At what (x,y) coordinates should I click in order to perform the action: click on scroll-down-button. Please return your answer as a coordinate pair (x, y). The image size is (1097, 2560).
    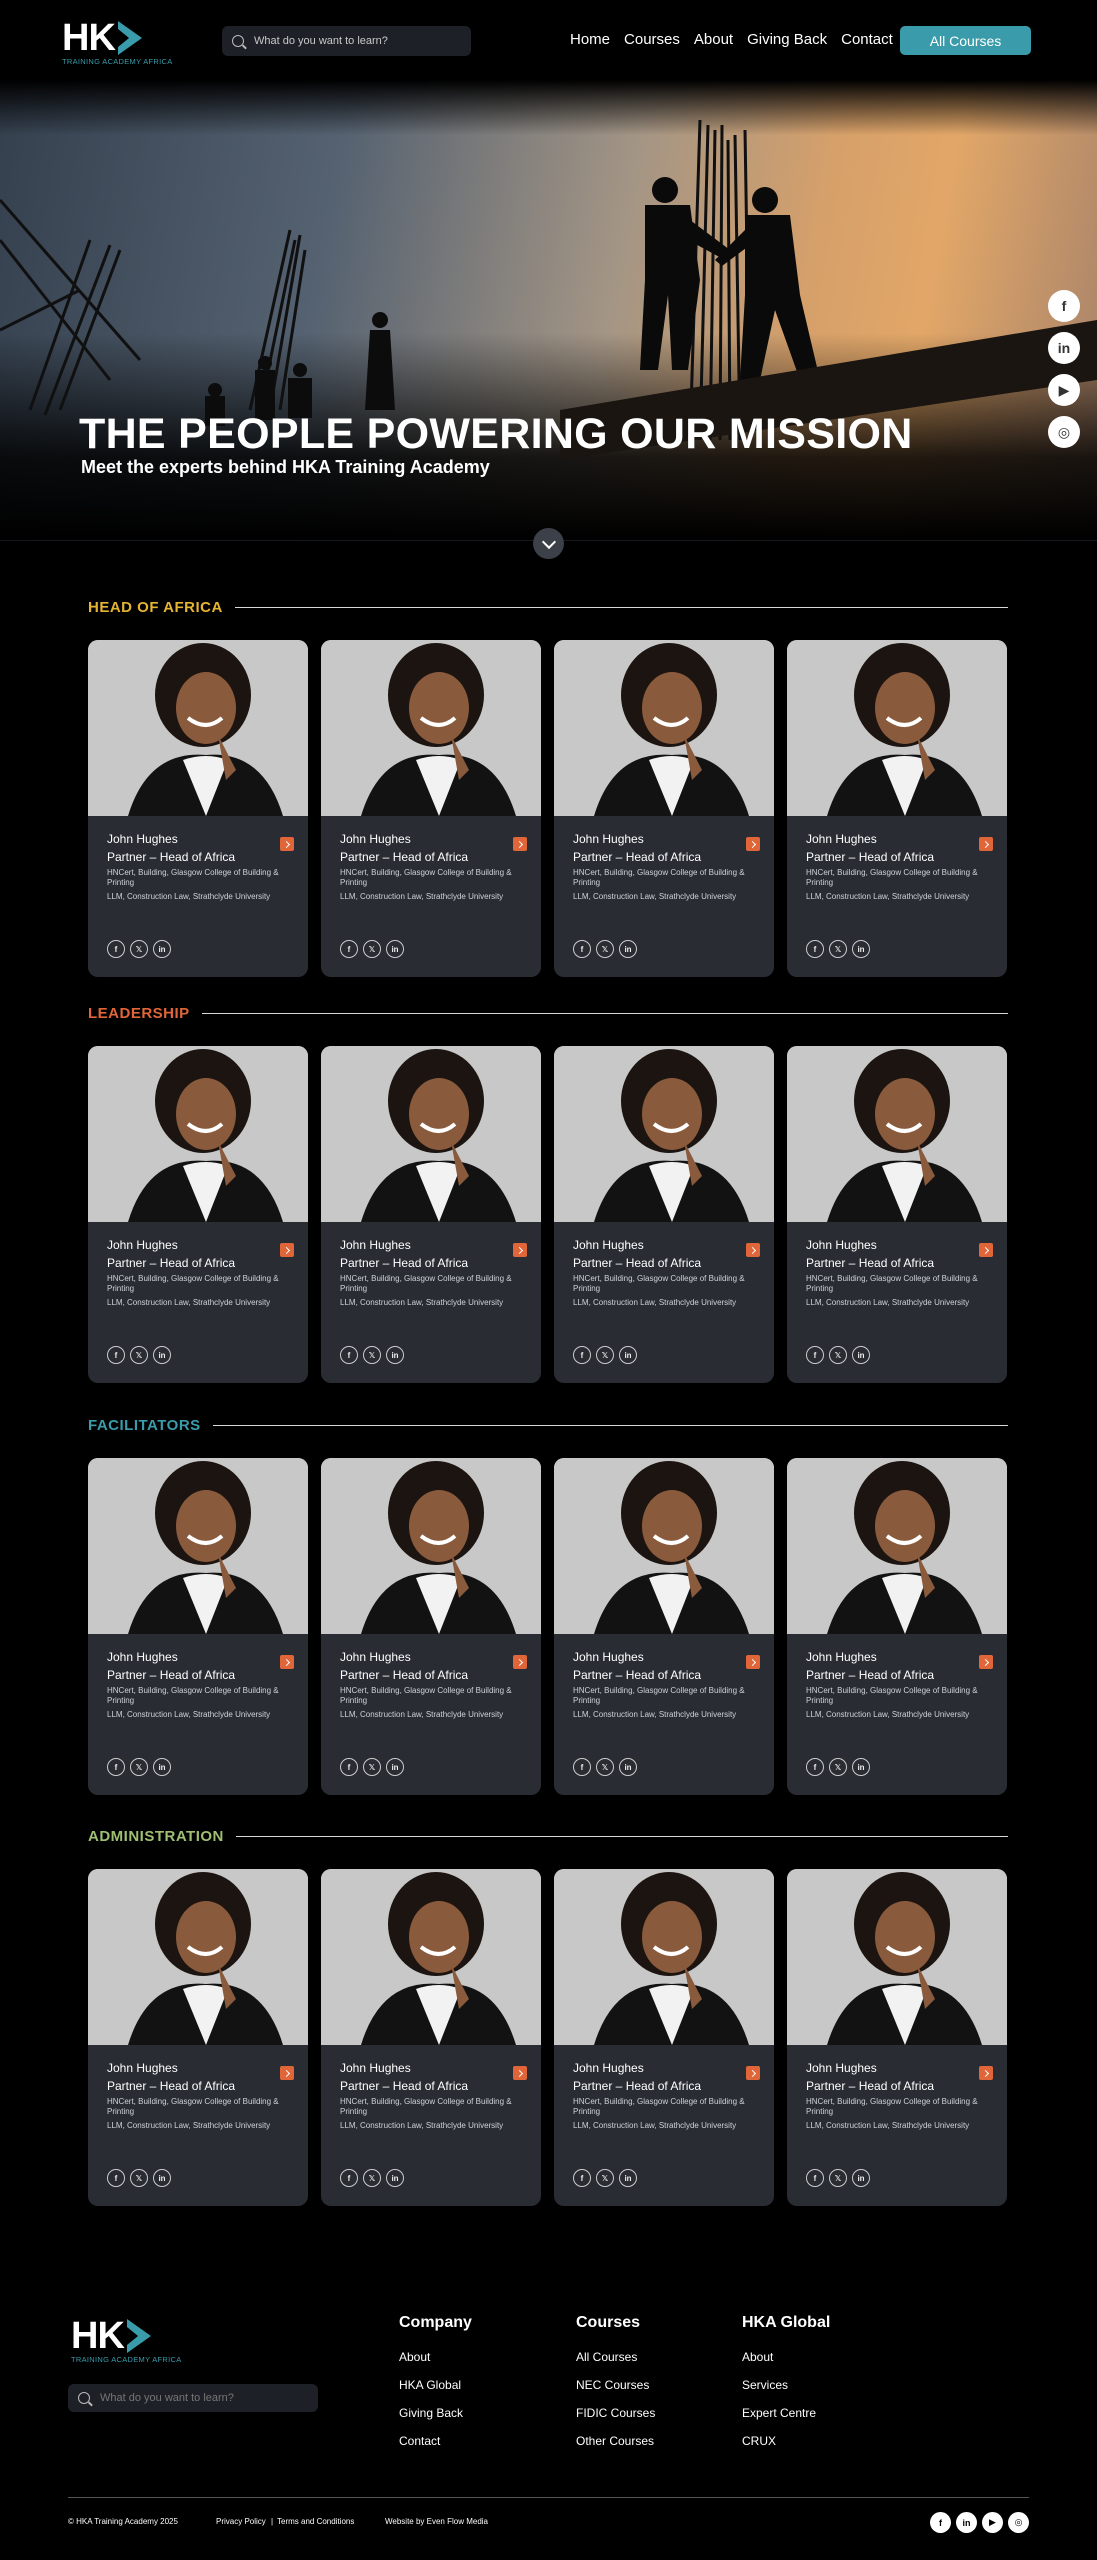
    Looking at the image, I should click on (548, 543).